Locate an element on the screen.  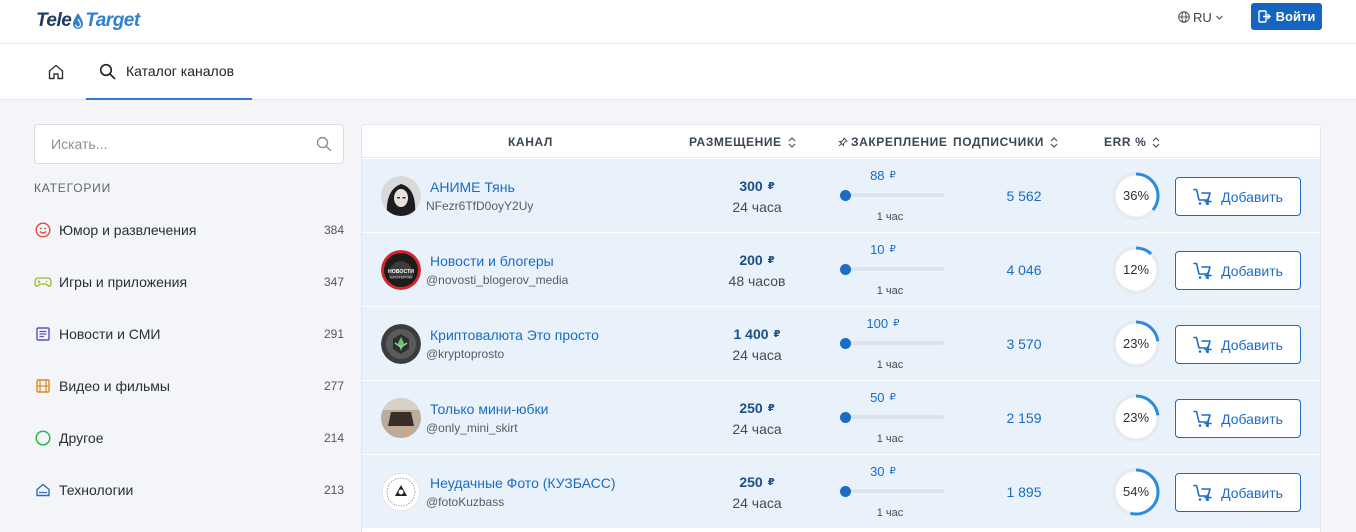
channel-handle: @only_mini_skirt is located at coordinates (472, 428).